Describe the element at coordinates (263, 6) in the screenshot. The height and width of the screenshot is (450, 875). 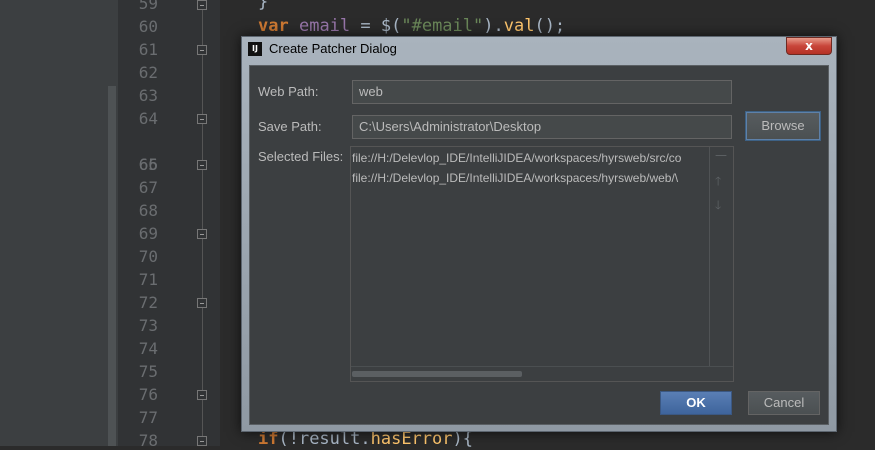
I see `code-line: }` at that location.